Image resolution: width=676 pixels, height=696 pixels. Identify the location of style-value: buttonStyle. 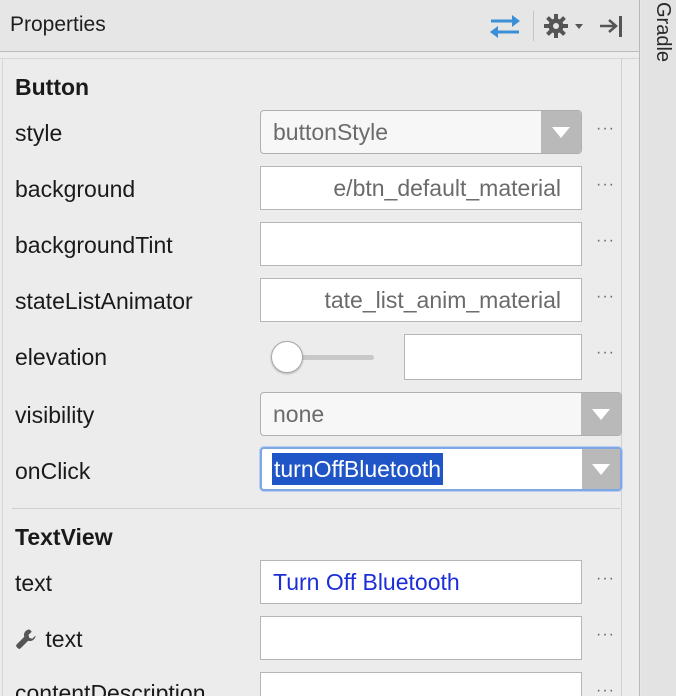
(331, 132).